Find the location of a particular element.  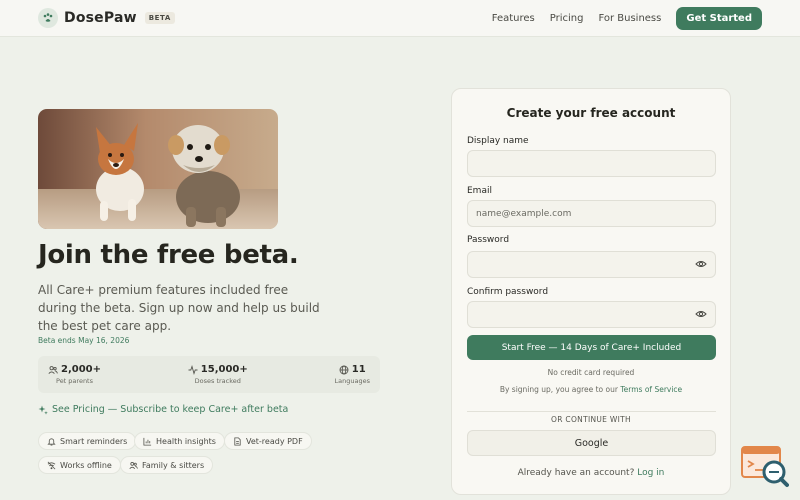

show-confirm-password-eye-icon is located at coordinates (701, 314).